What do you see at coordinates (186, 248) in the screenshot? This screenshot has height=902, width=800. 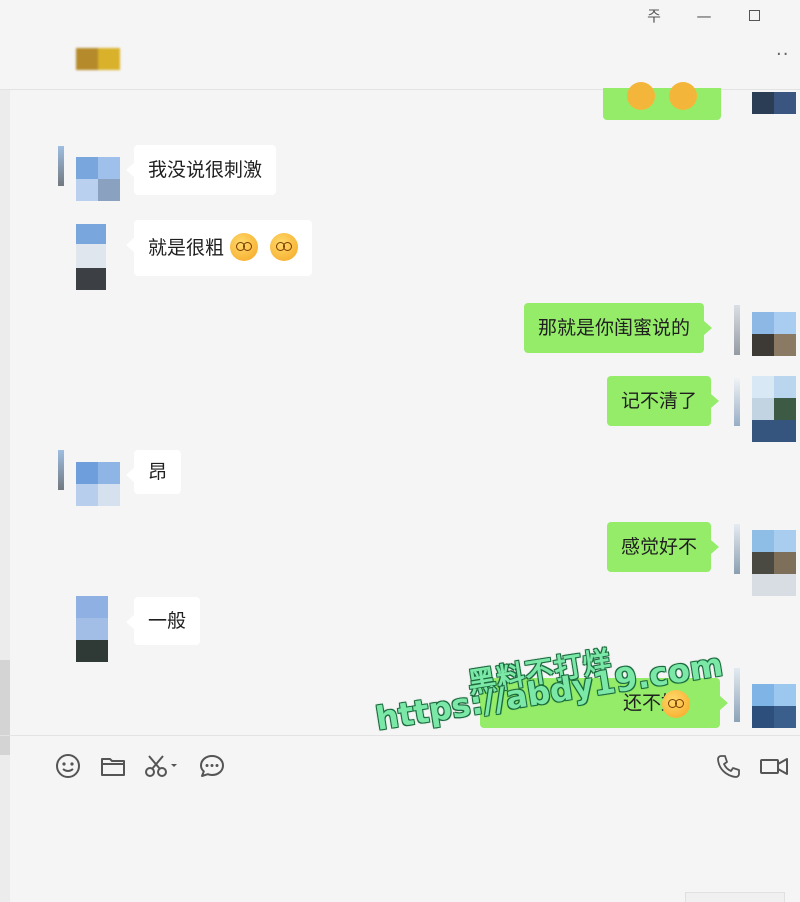 I see `message-text: 就是很粗` at bounding box center [186, 248].